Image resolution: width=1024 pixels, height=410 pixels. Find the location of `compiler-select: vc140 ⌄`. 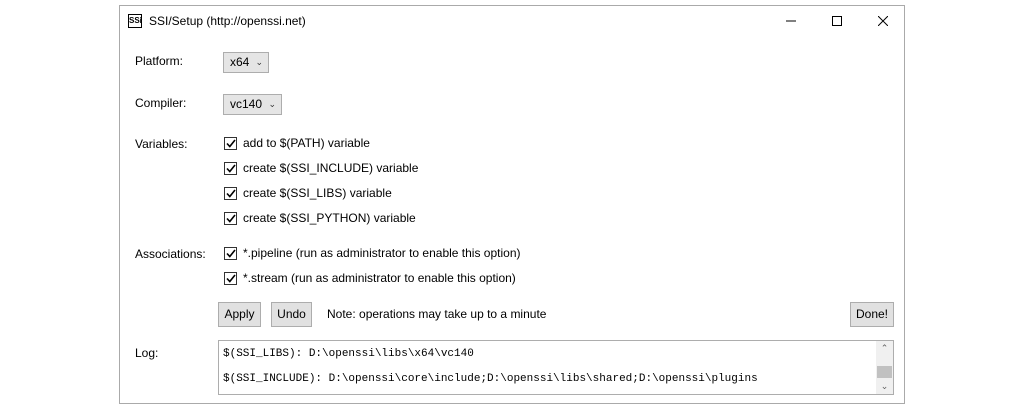

compiler-select: vc140 ⌄ is located at coordinates (252, 104).